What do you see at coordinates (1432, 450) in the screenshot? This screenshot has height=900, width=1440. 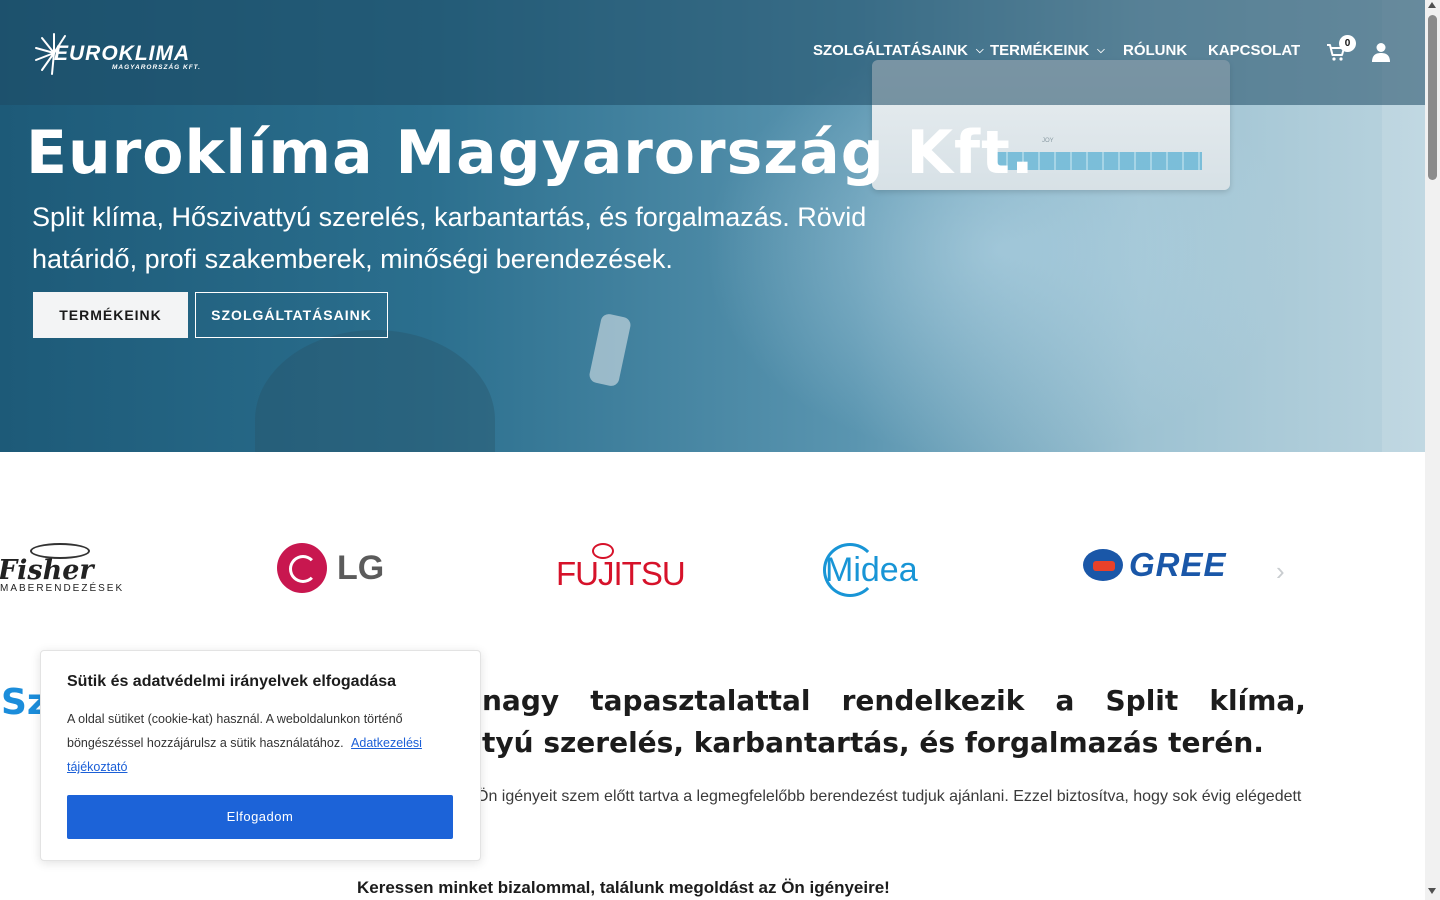 I see `page-scrollbar` at bounding box center [1432, 450].